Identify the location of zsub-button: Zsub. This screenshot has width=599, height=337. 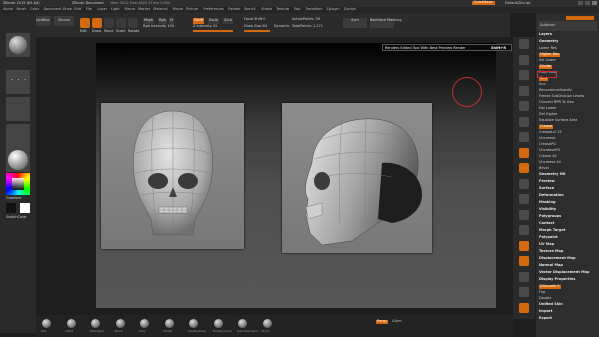
(213, 21).